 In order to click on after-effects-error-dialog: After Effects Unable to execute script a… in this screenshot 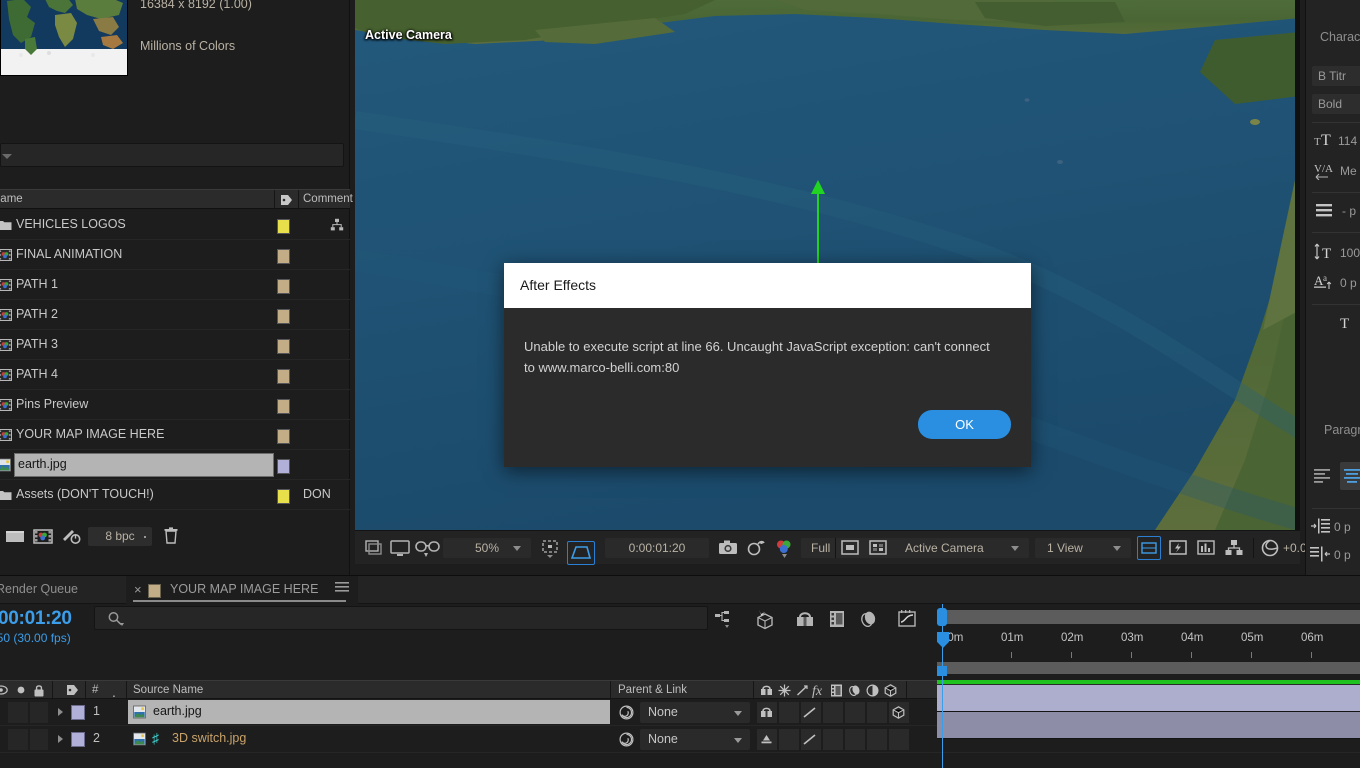, I will do `click(767, 365)`.